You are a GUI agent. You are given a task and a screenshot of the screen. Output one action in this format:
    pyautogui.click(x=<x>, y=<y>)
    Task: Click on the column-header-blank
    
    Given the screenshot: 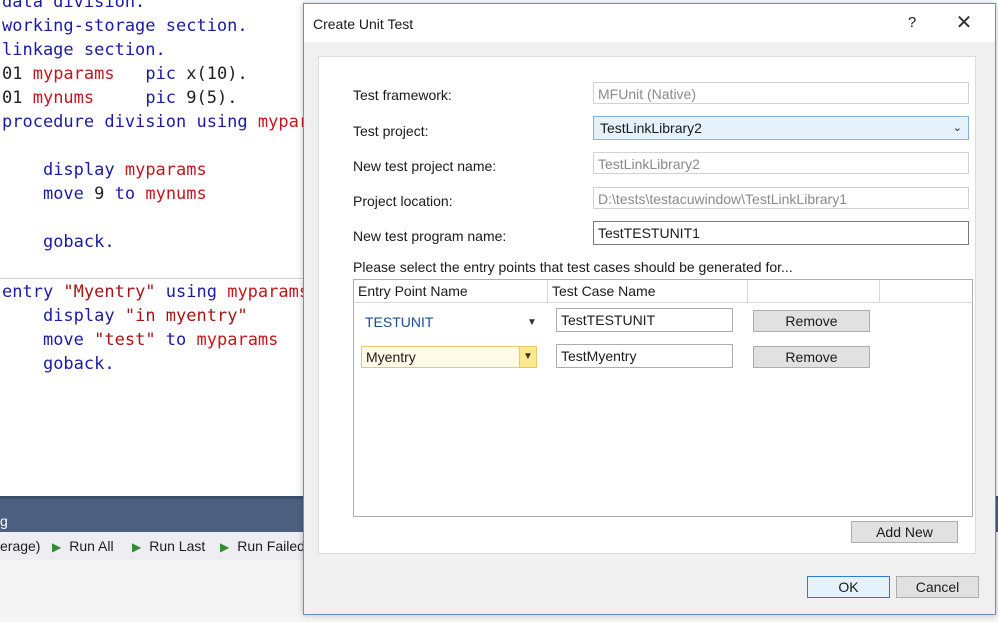 What is the action you would take?
    pyautogui.click(x=814, y=291)
    